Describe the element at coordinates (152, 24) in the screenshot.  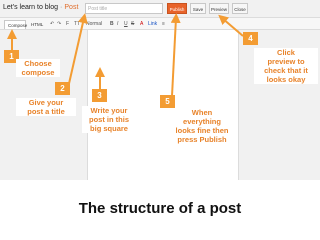
I see `link-icon: Link` at that location.